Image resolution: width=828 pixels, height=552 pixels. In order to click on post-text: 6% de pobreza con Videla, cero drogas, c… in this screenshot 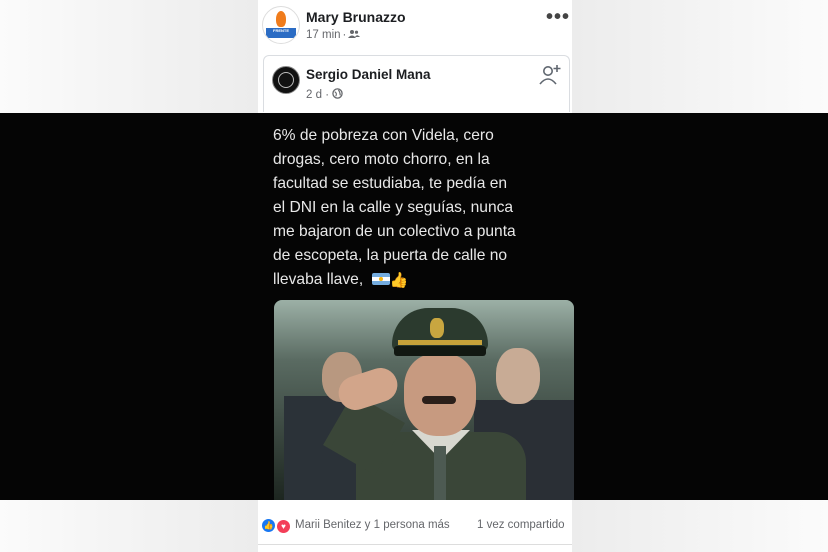, I will do `click(423, 208)`.